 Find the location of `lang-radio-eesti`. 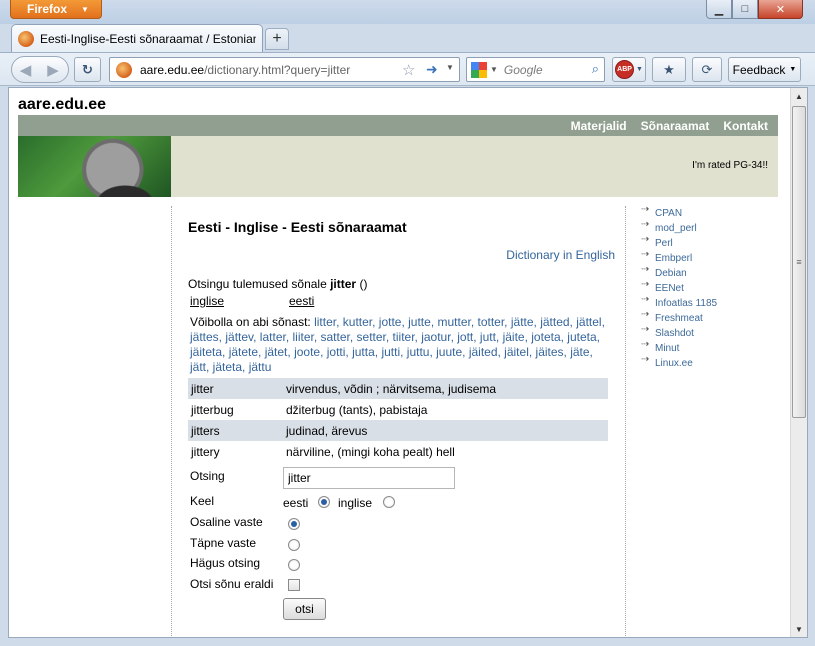

lang-radio-eesti is located at coordinates (324, 502).